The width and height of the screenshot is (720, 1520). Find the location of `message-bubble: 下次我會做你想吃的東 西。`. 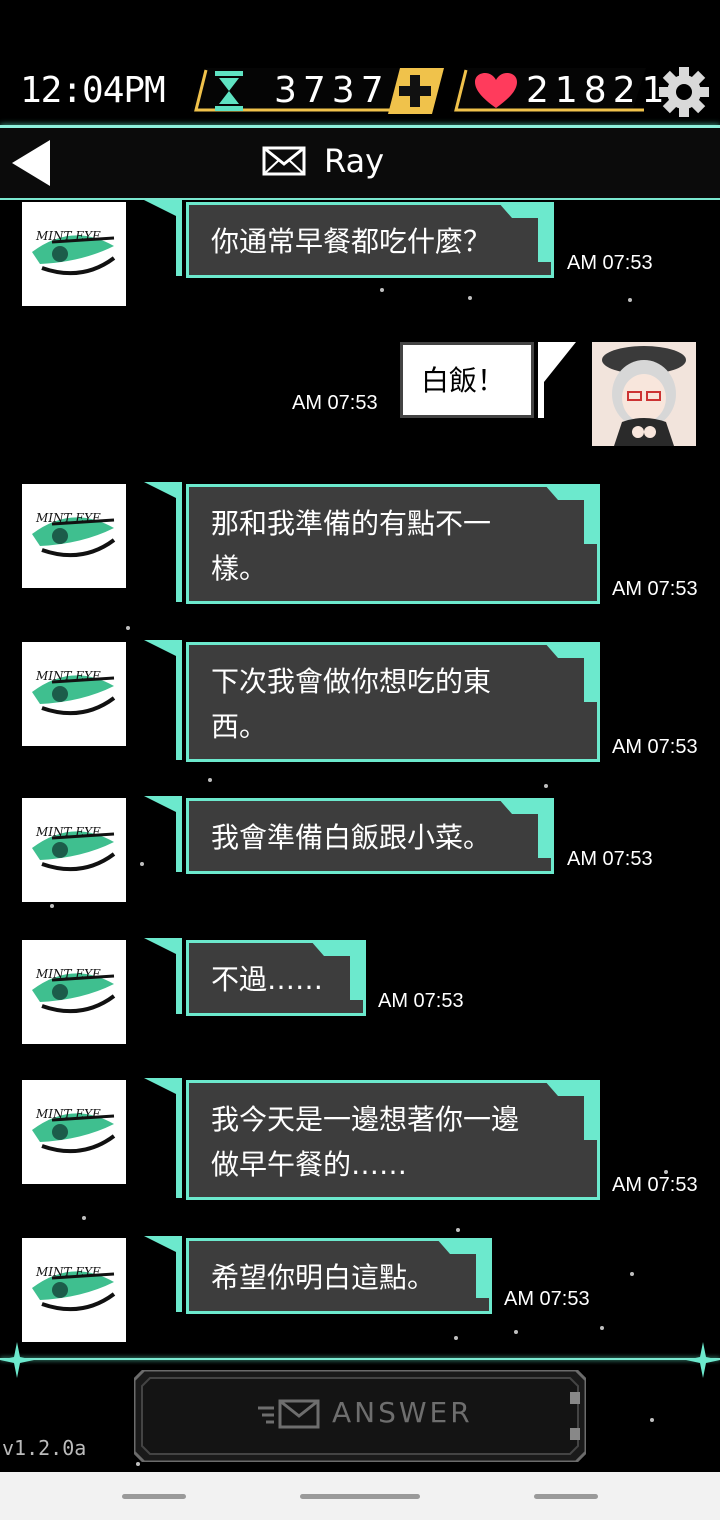

message-bubble: 下次我會做你想吃的東 西。 is located at coordinates (393, 702).